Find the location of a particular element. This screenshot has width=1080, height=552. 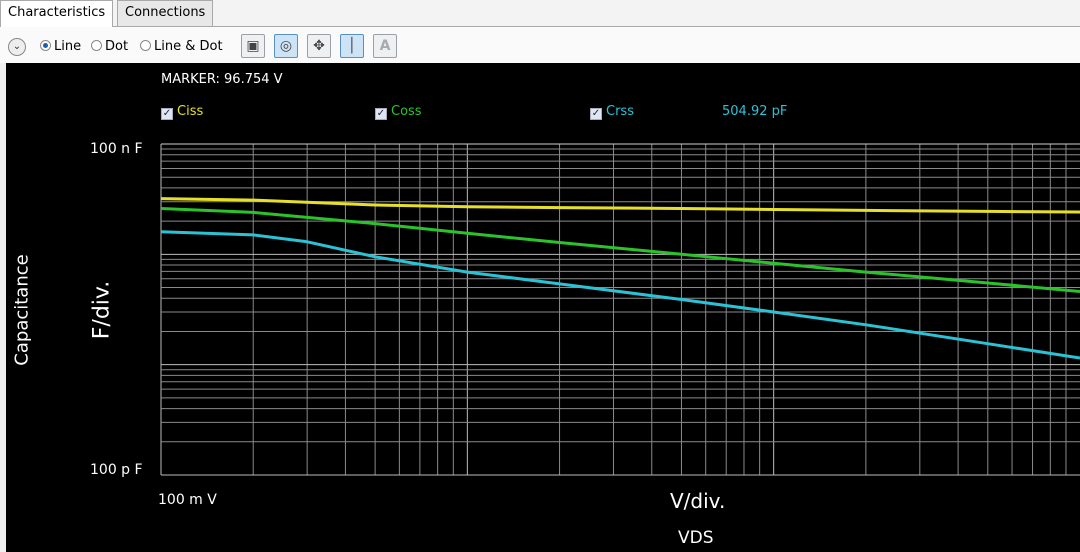

checkbox-ciss: ✓ is located at coordinates (167, 114).